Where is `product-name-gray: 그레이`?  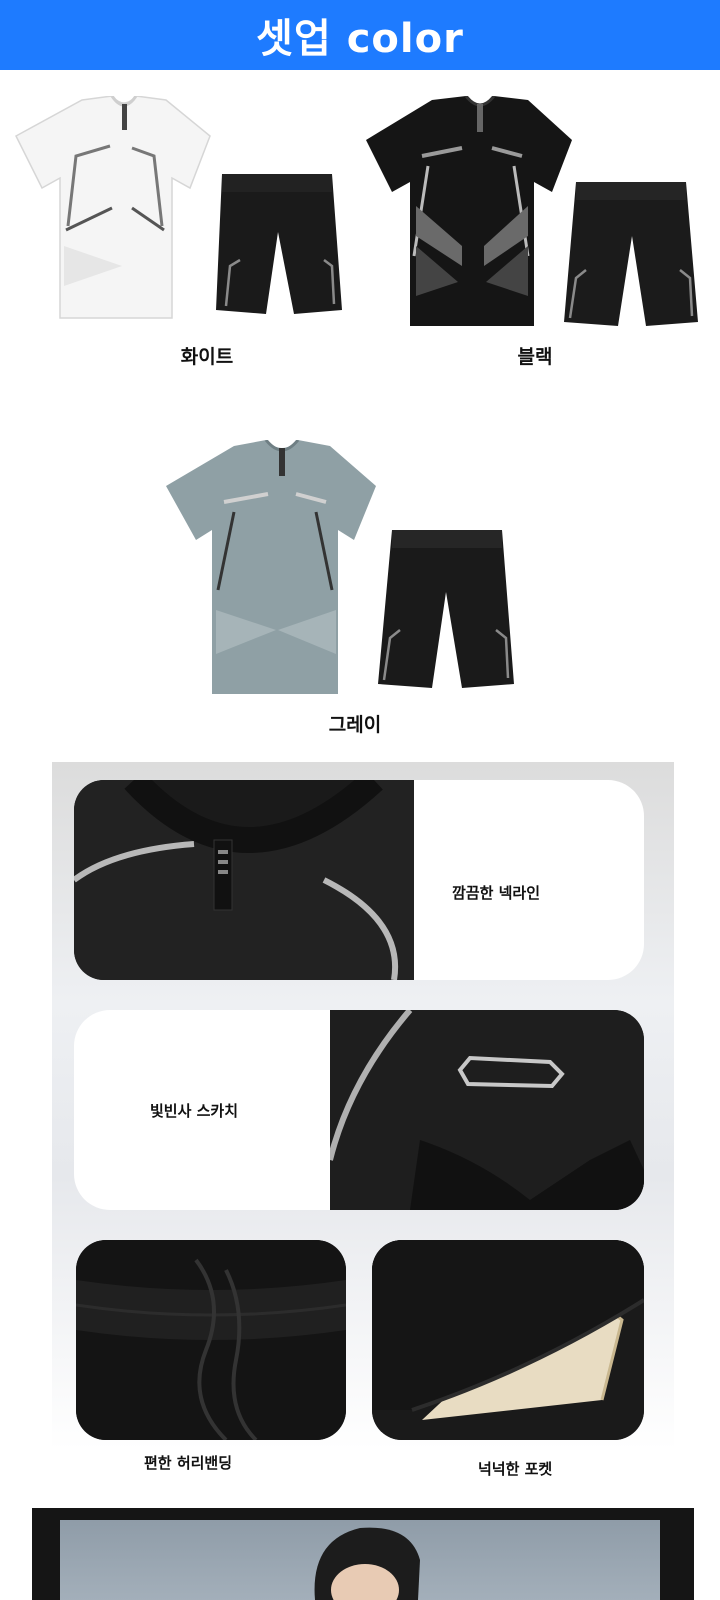 product-name-gray: 그레이 is located at coordinates (355, 725).